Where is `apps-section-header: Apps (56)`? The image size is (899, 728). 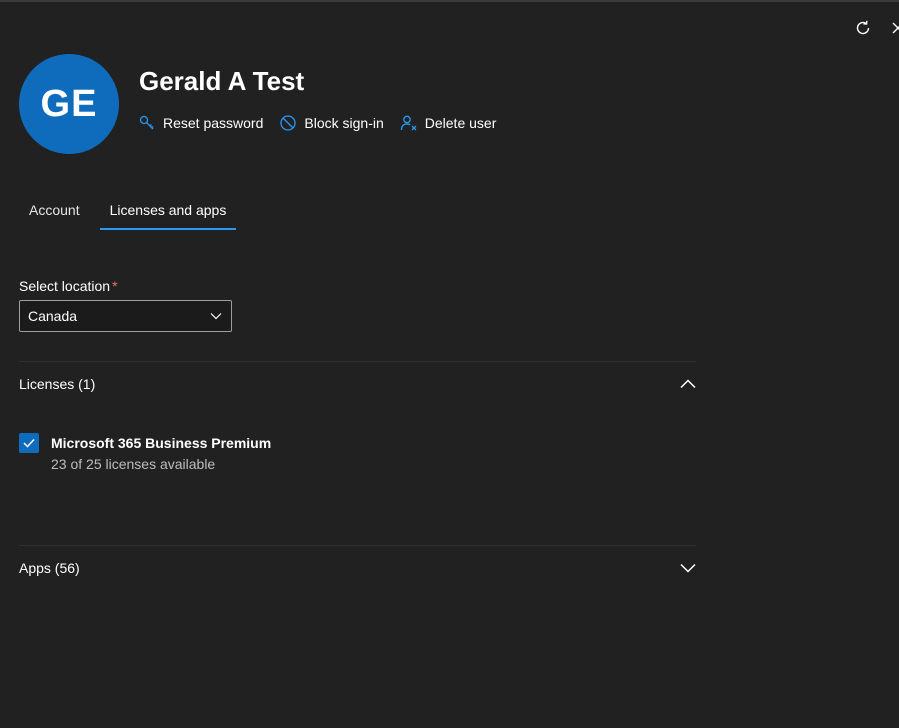
apps-section-header: Apps (56) is located at coordinates (357, 568).